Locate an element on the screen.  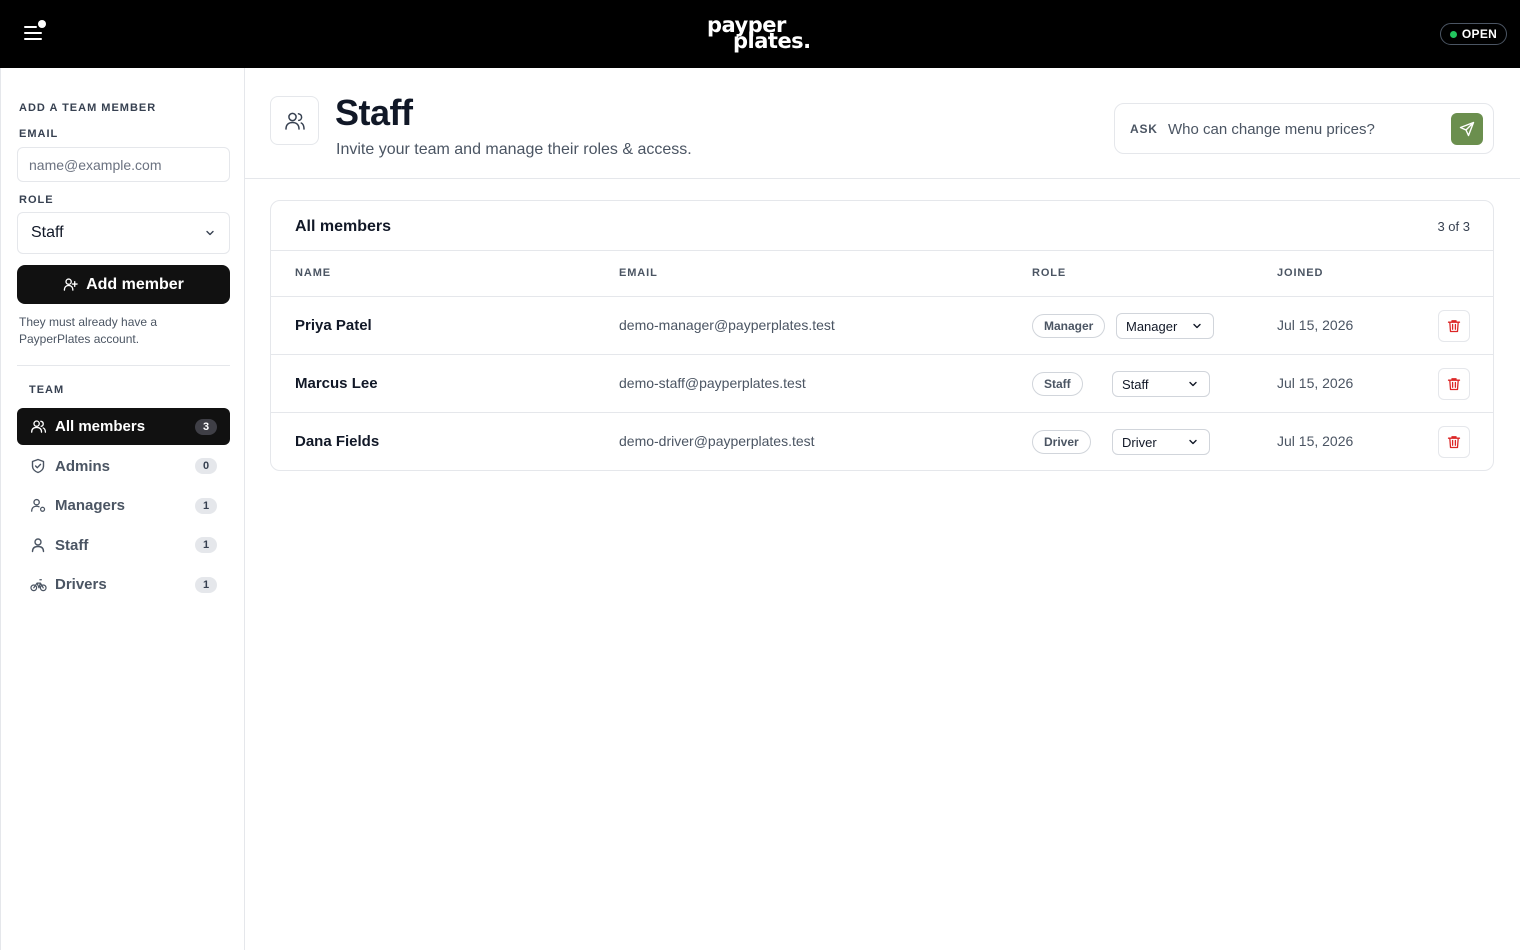
menu-button is located at coordinates (35, 33).